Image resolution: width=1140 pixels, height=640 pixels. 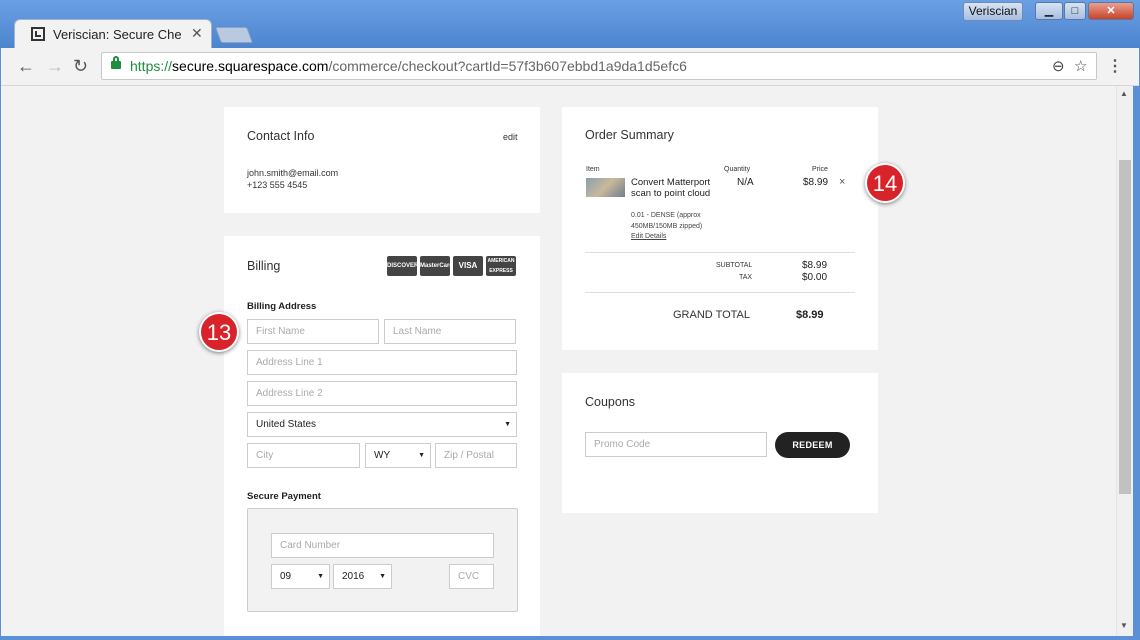 What do you see at coordinates (593, 169) in the screenshot?
I see `col-item-header: Item` at bounding box center [593, 169].